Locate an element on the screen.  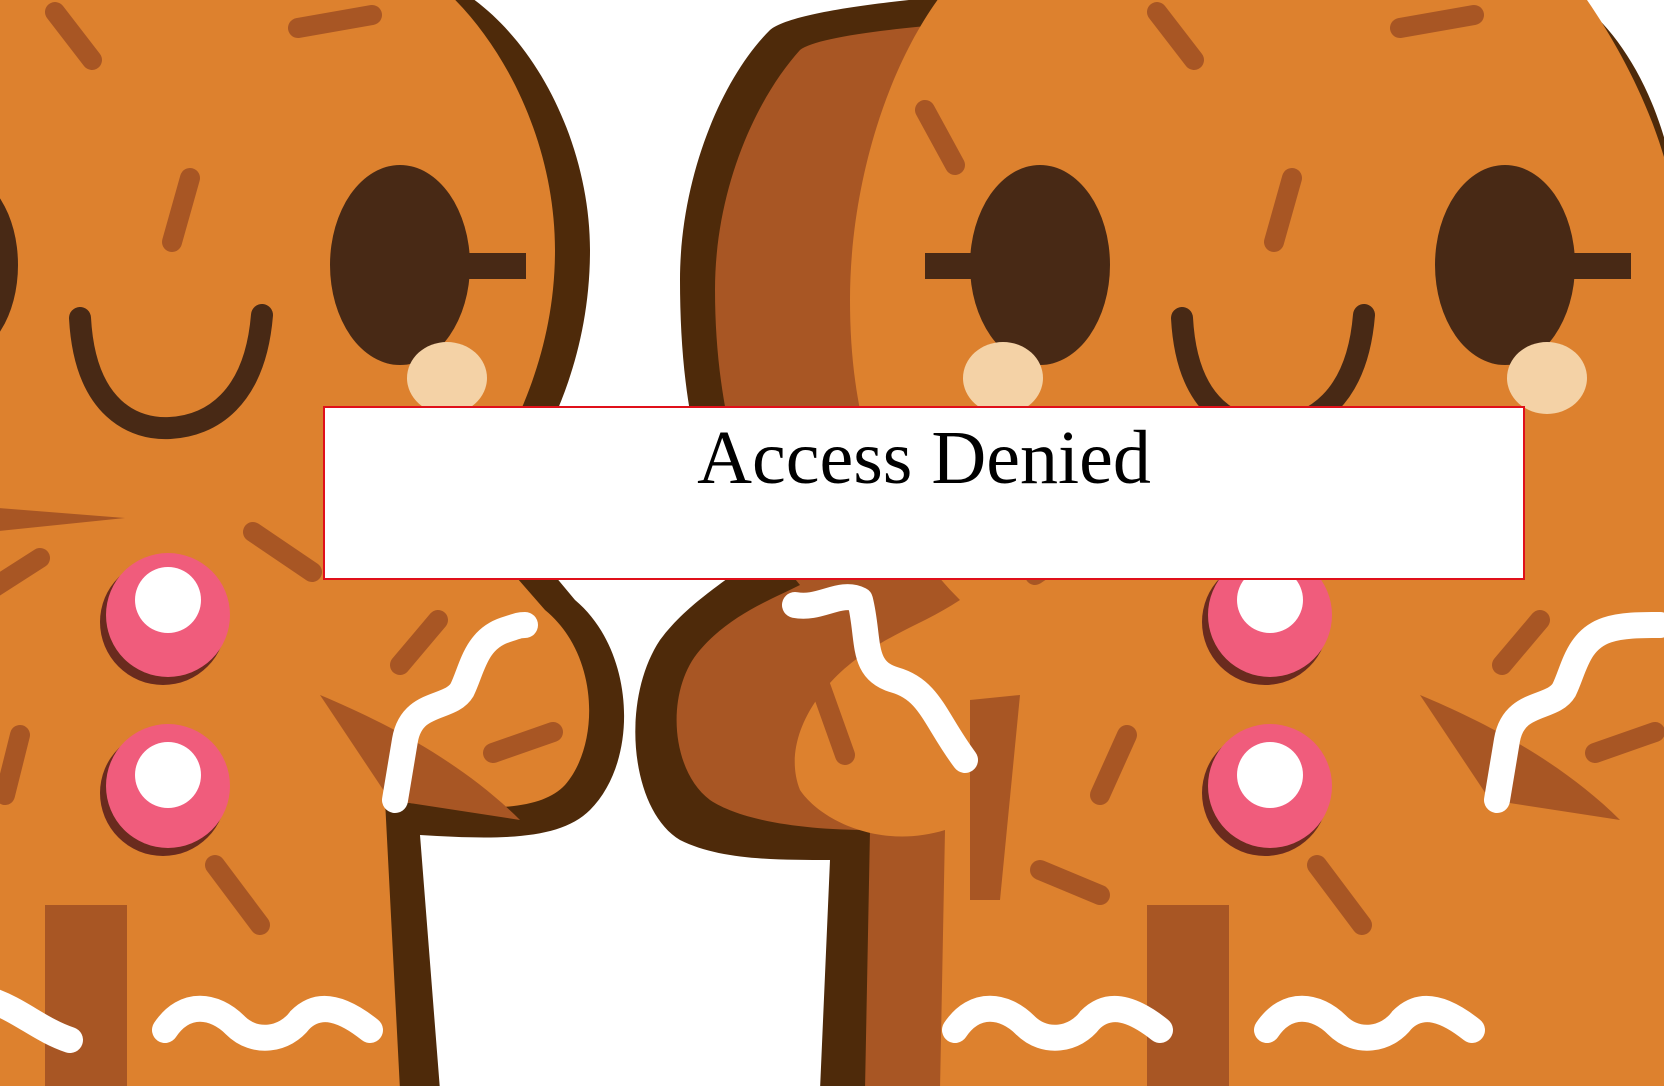
access-denied-dialog: Access Denied is located at coordinates (924, 493).